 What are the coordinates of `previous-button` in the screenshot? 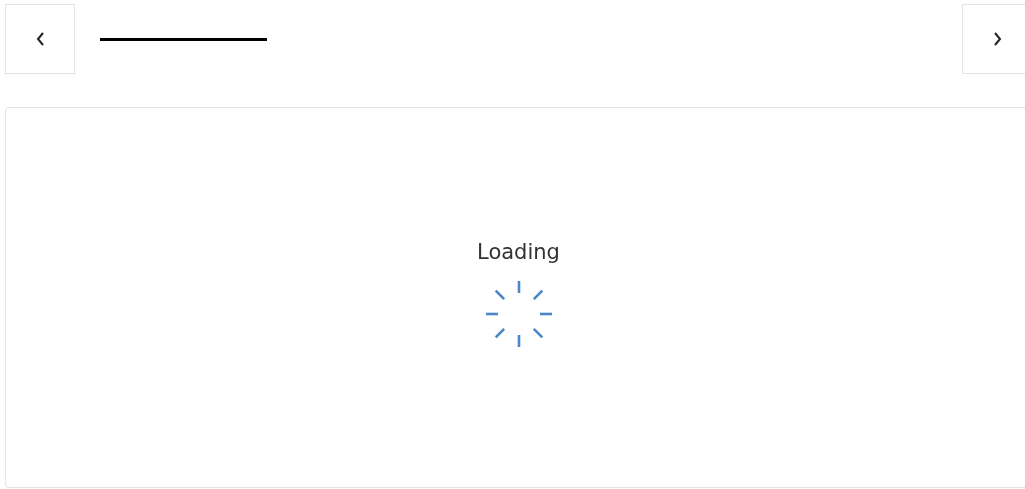 It's located at (40, 39).